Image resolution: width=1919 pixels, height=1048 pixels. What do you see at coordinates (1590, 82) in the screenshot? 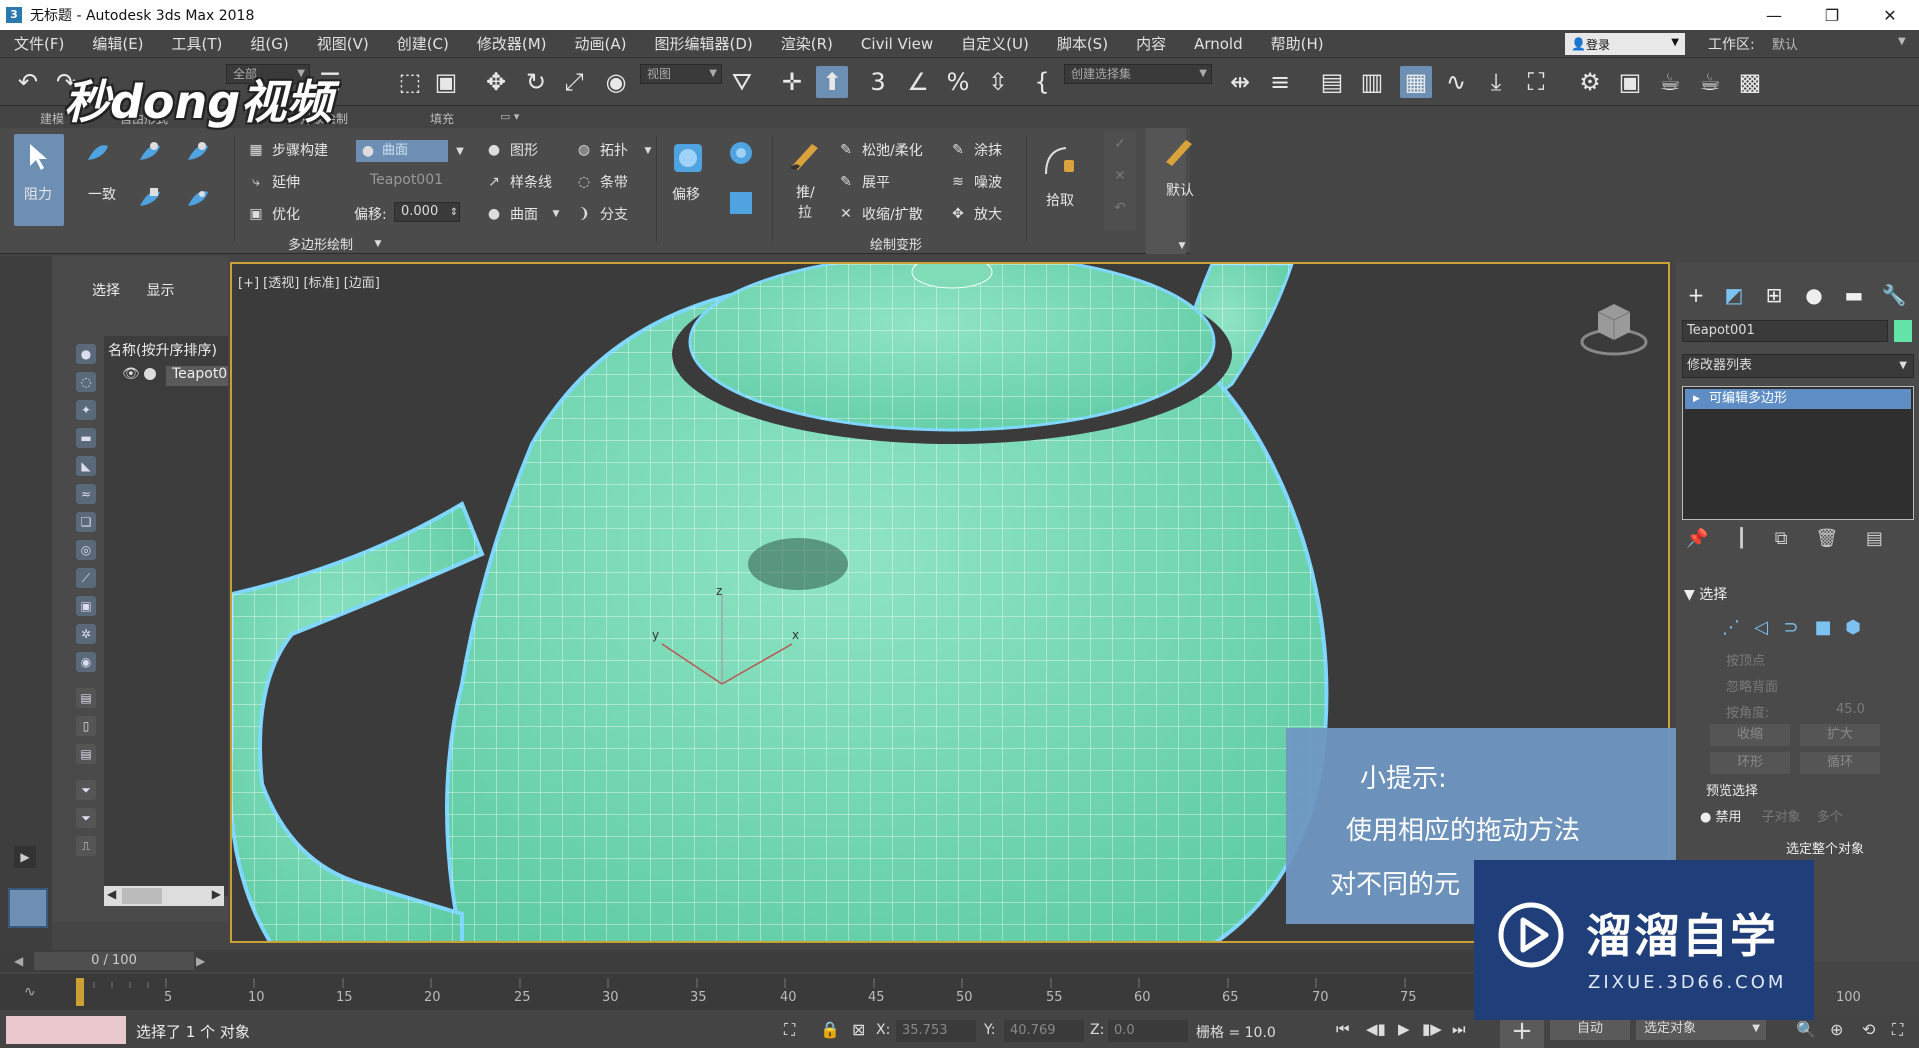
I see `material-editor-icon: ⚙` at bounding box center [1590, 82].